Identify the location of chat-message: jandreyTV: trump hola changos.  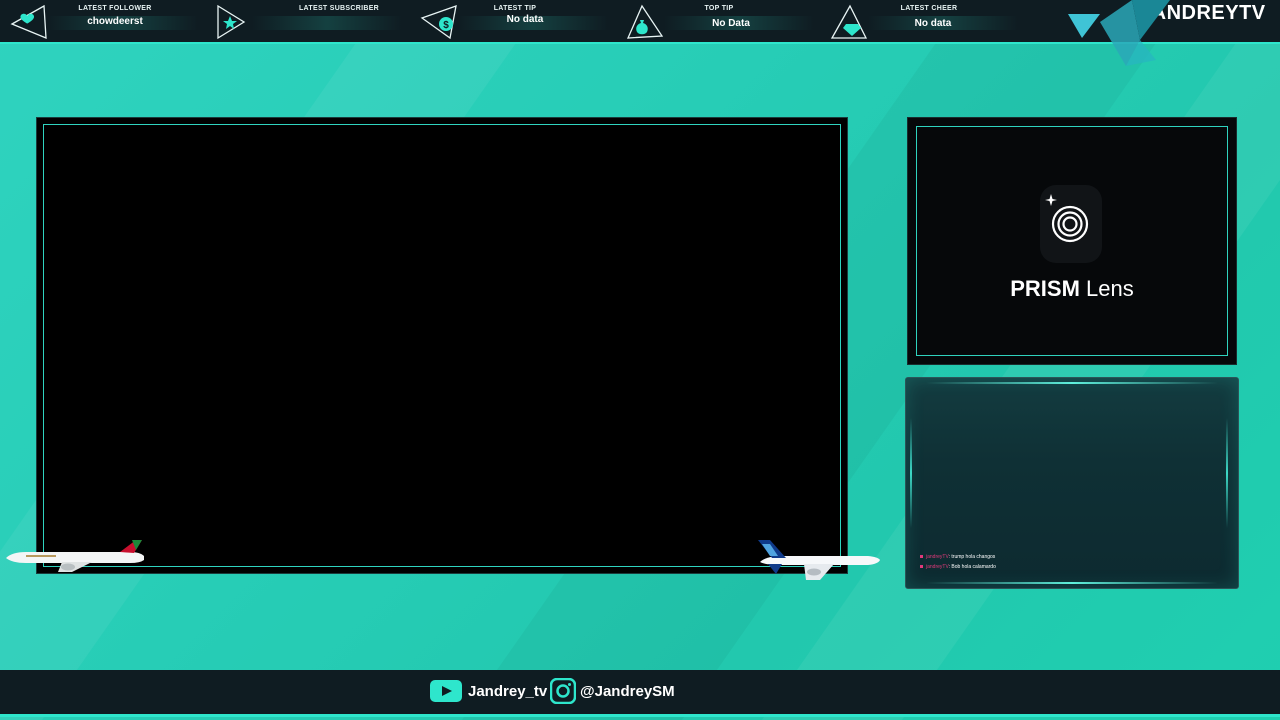
(957, 557).